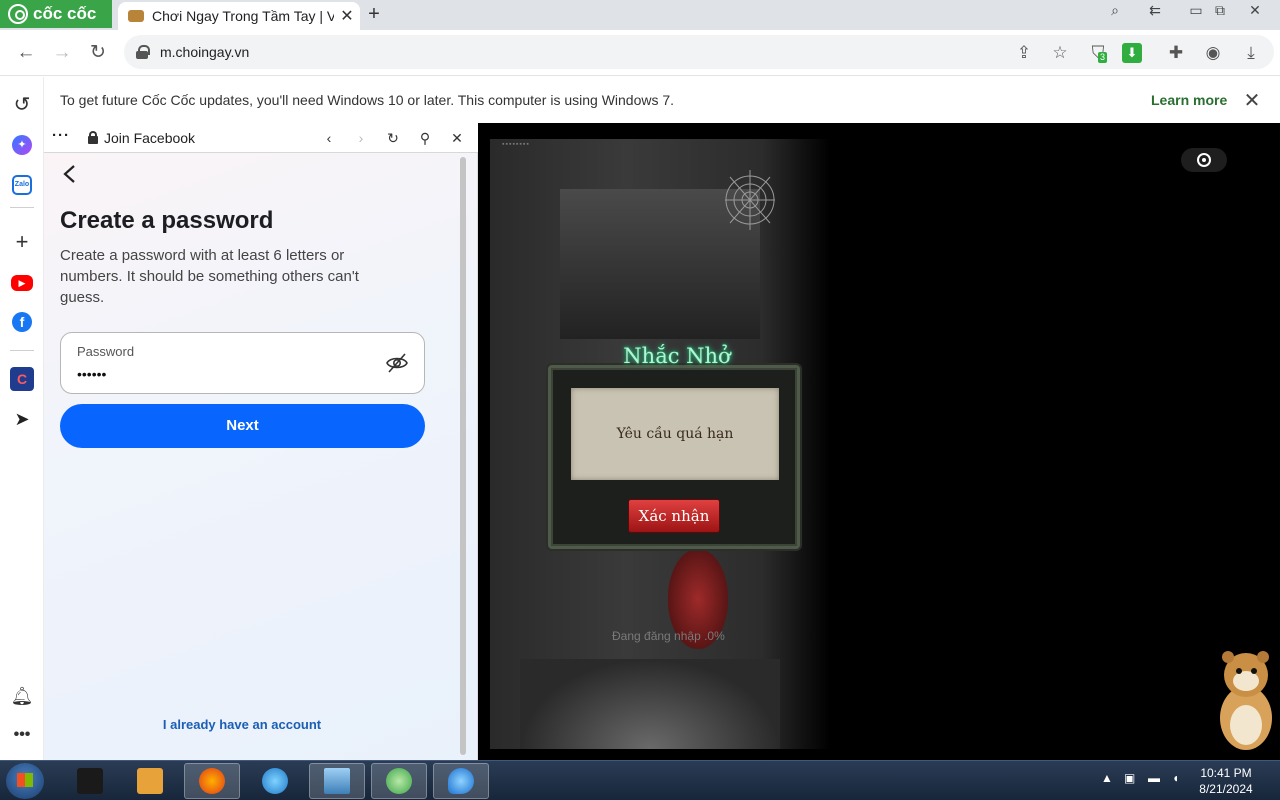 The width and height of the screenshot is (1280, 800). What do you see at coordinates (461, 781) in the screenshot?
I see `taskbar-internet-explorer-icon` at bounding box center [461, 781].